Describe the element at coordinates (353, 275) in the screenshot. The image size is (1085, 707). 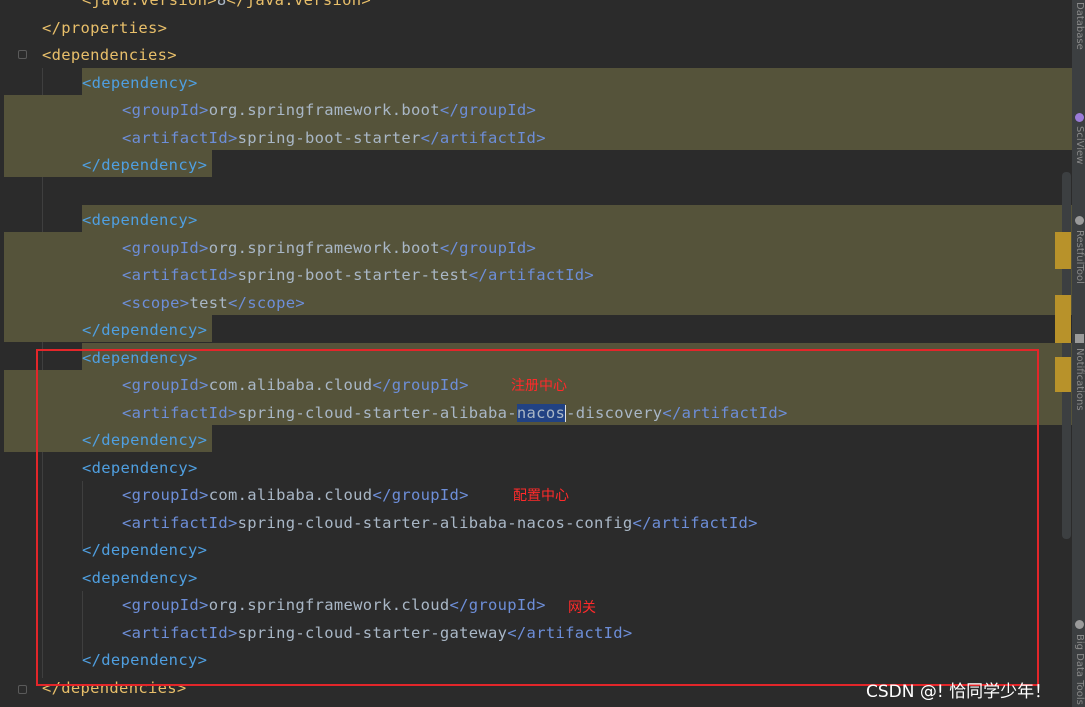
I see `code-token: spring-boot-starter-test` at that location.